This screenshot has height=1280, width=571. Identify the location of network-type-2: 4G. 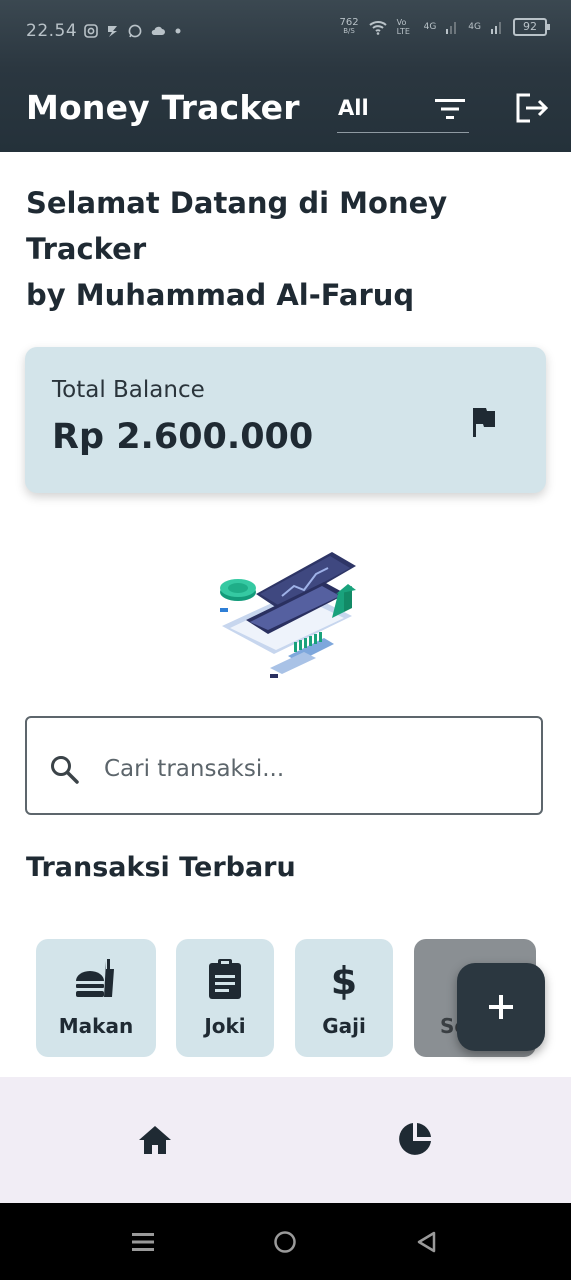
(474, 26).